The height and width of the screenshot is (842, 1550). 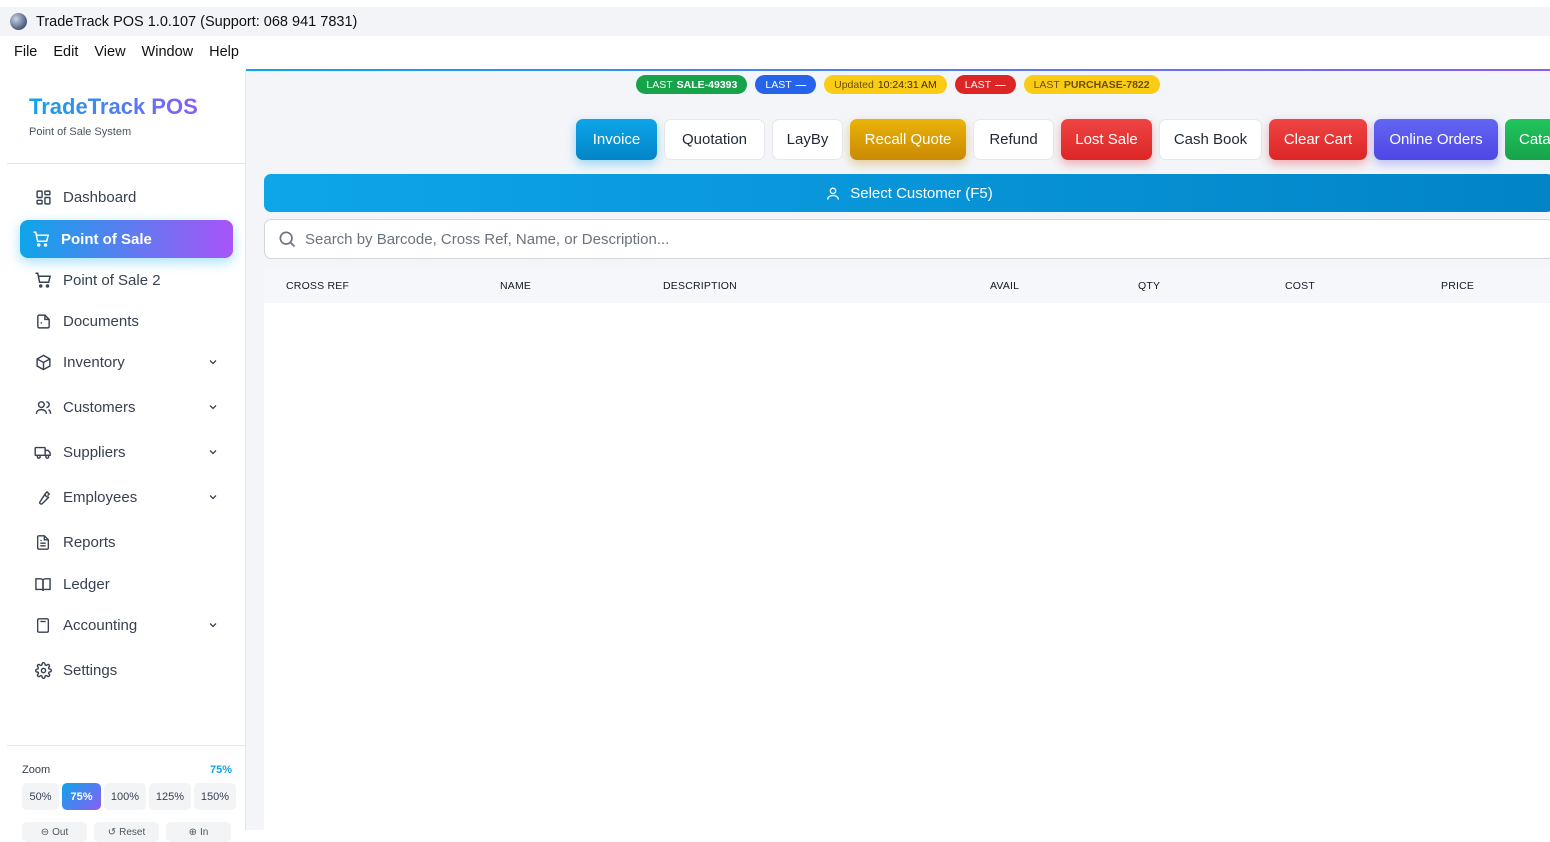 I want to click on layby-button: LayBy, so click(x=807, y=139).